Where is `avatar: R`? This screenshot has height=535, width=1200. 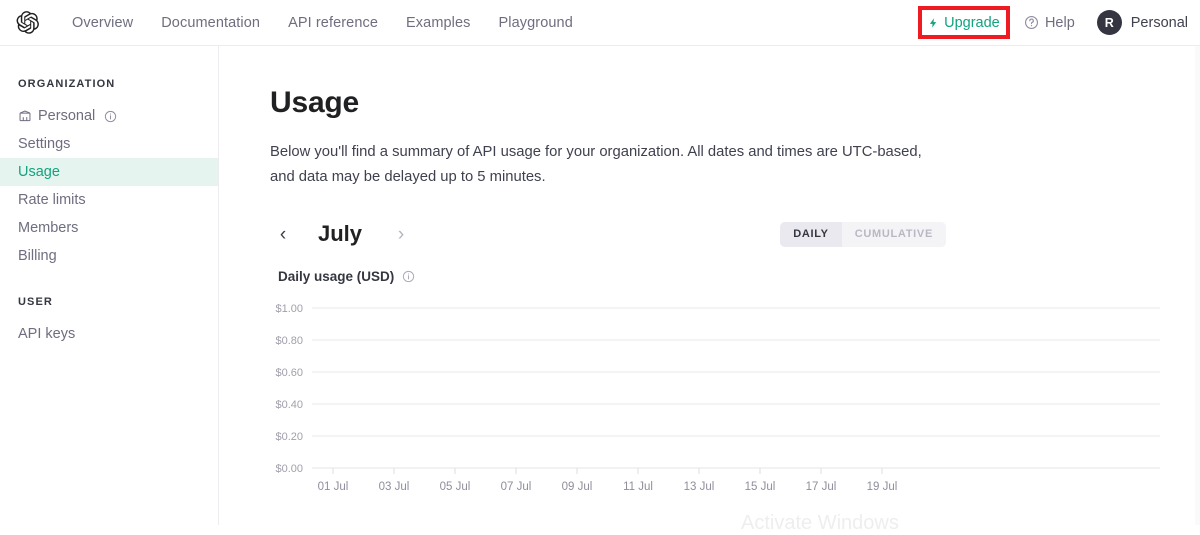 avatar: R is located at coordinates (1109, 22).